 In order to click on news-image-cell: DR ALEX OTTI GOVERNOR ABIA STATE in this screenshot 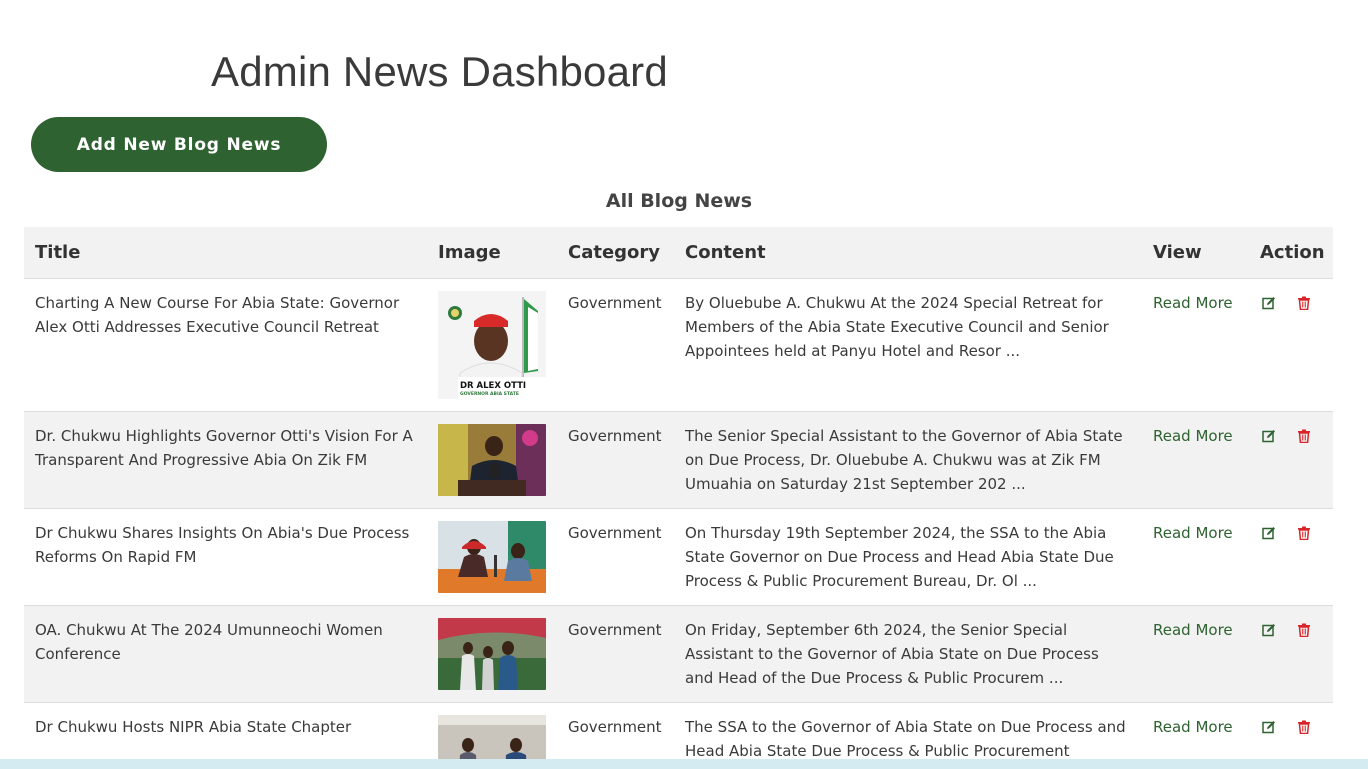, I will do `click(492, 345)`.